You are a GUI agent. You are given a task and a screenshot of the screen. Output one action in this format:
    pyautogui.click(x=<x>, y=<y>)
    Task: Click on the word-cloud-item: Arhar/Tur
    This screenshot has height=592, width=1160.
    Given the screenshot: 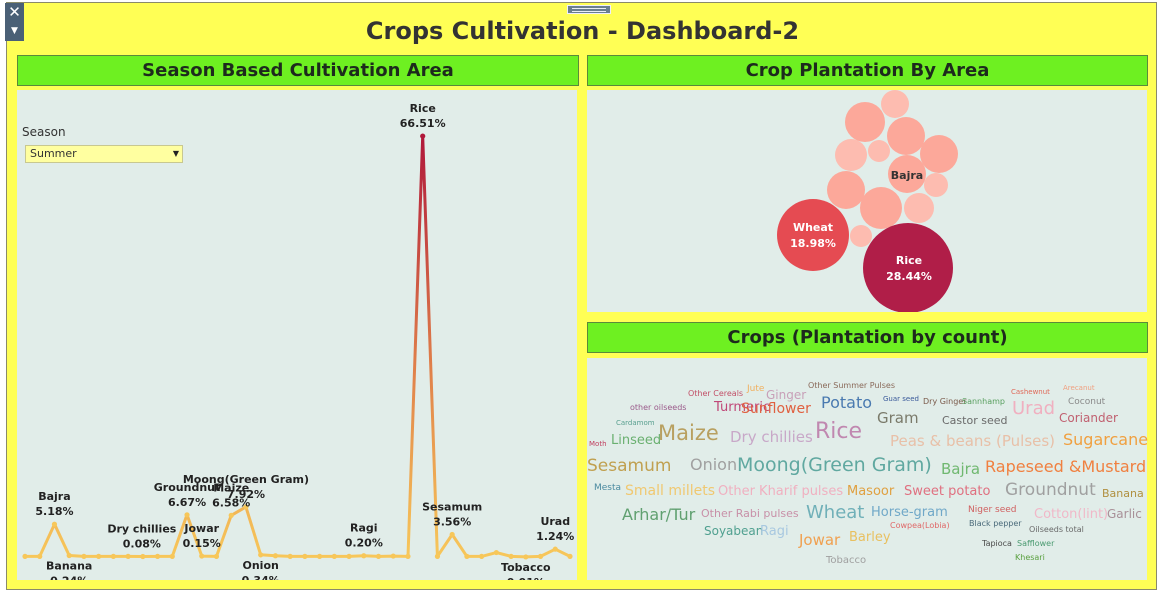 What is the action you would take?
    pyautogui.click(x=658, y=515)
    